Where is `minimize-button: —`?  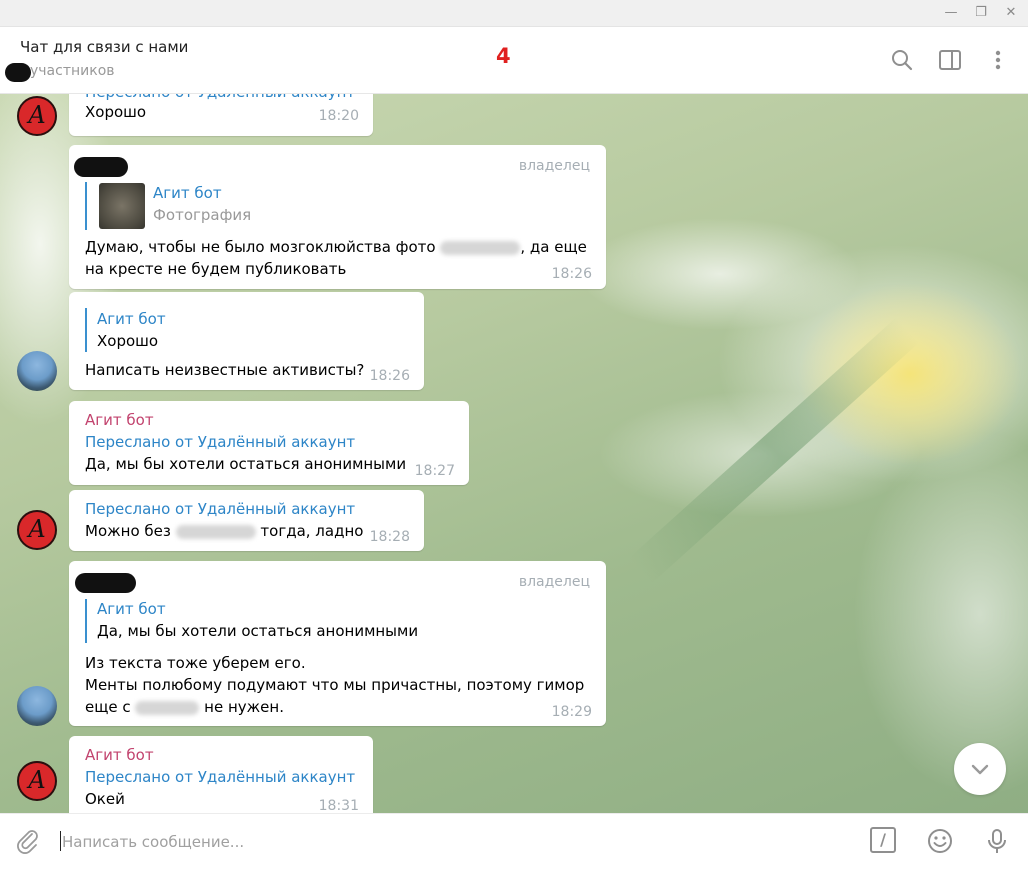 minimize-button: — is located at coordinates (951, 13).